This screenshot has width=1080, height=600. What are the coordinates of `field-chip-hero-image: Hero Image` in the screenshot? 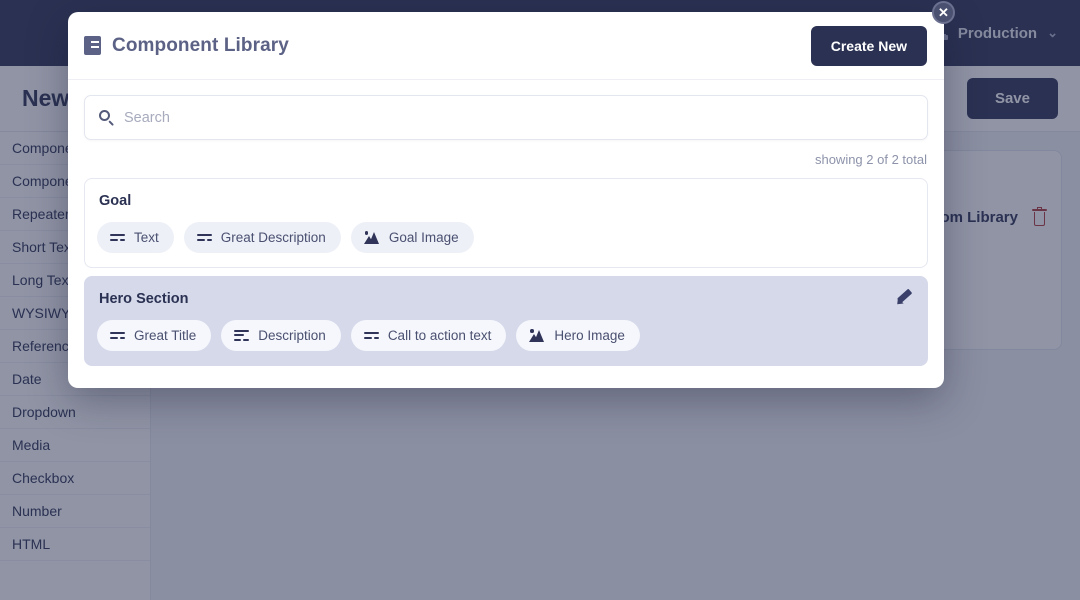 It's located at (578, 335).